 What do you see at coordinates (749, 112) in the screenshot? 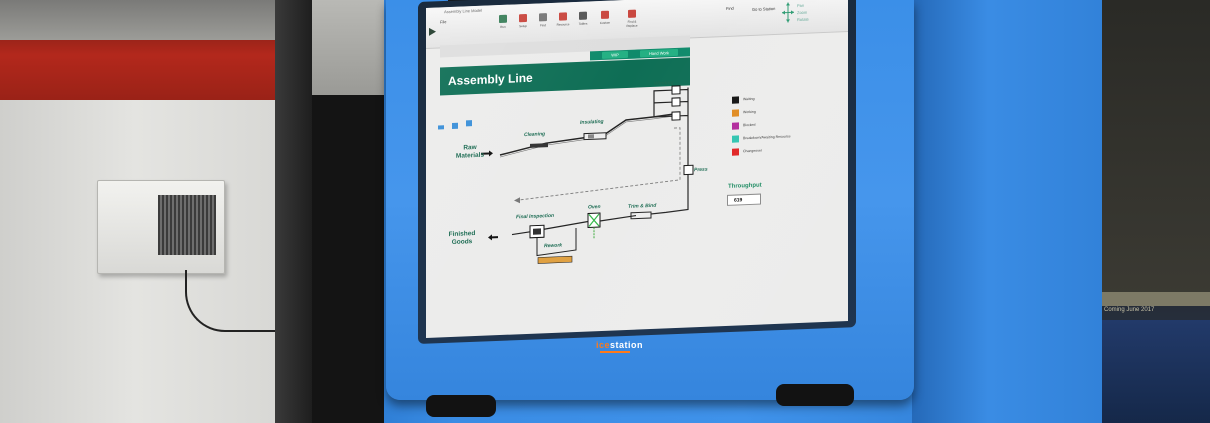
I see `legend-label: Working` at bounding box center [749, 112].